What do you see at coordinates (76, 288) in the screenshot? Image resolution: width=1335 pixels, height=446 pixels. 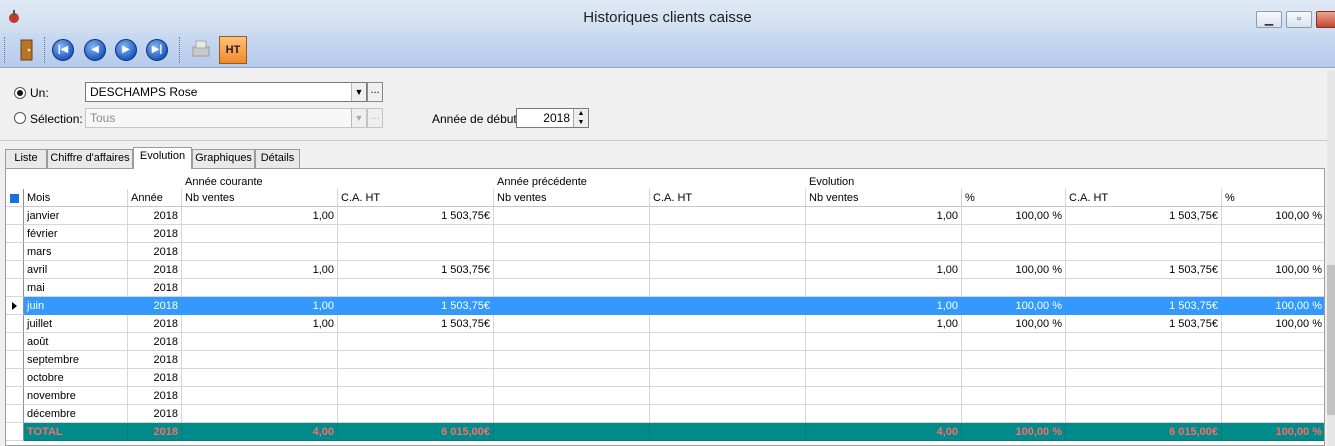 I see `cell-mois: mai` at bounding box center [76, 288].